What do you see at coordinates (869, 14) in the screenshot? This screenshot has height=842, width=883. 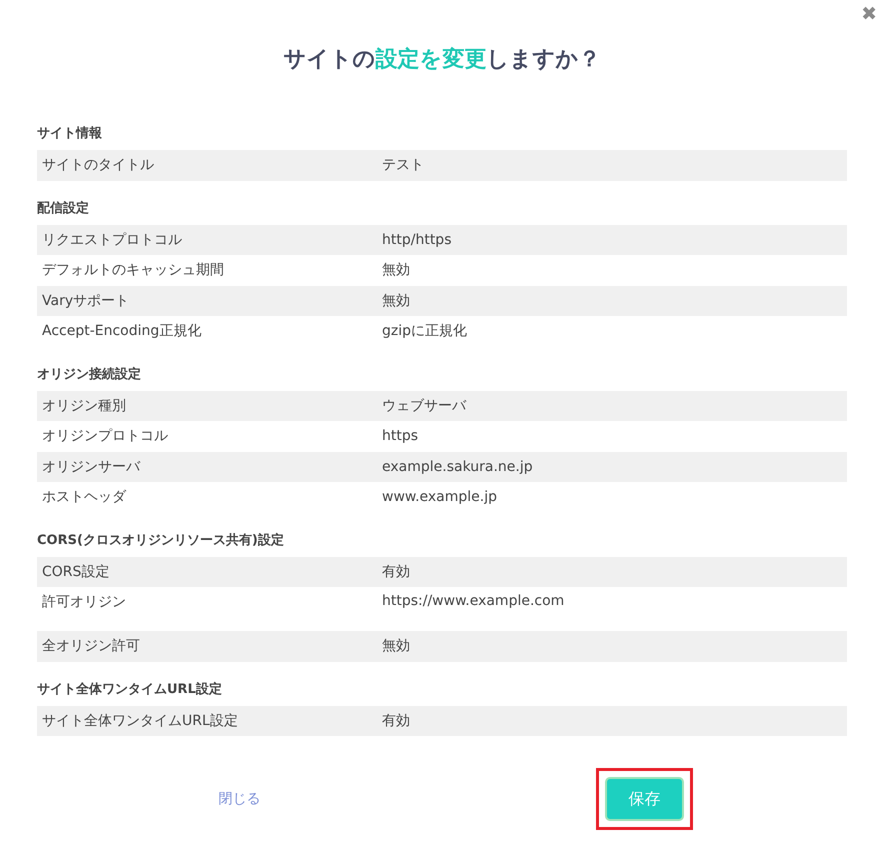 I see `close-icon: ✖` at bounding box center [869, 14].